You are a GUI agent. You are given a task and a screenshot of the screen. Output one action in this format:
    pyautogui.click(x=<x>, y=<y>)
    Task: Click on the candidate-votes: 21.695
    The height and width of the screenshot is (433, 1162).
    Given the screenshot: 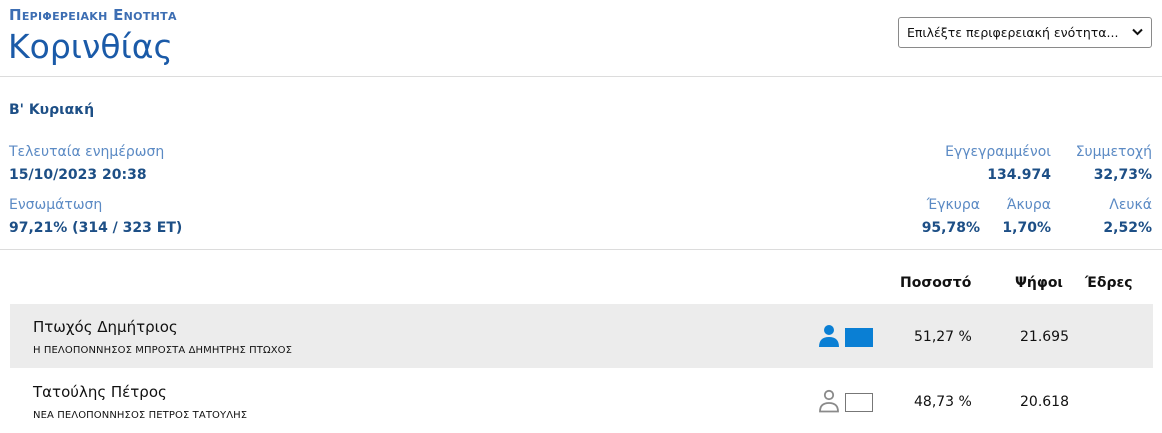 What is the action you would take?
    pyautogui.click(x=1044, y=337)
    